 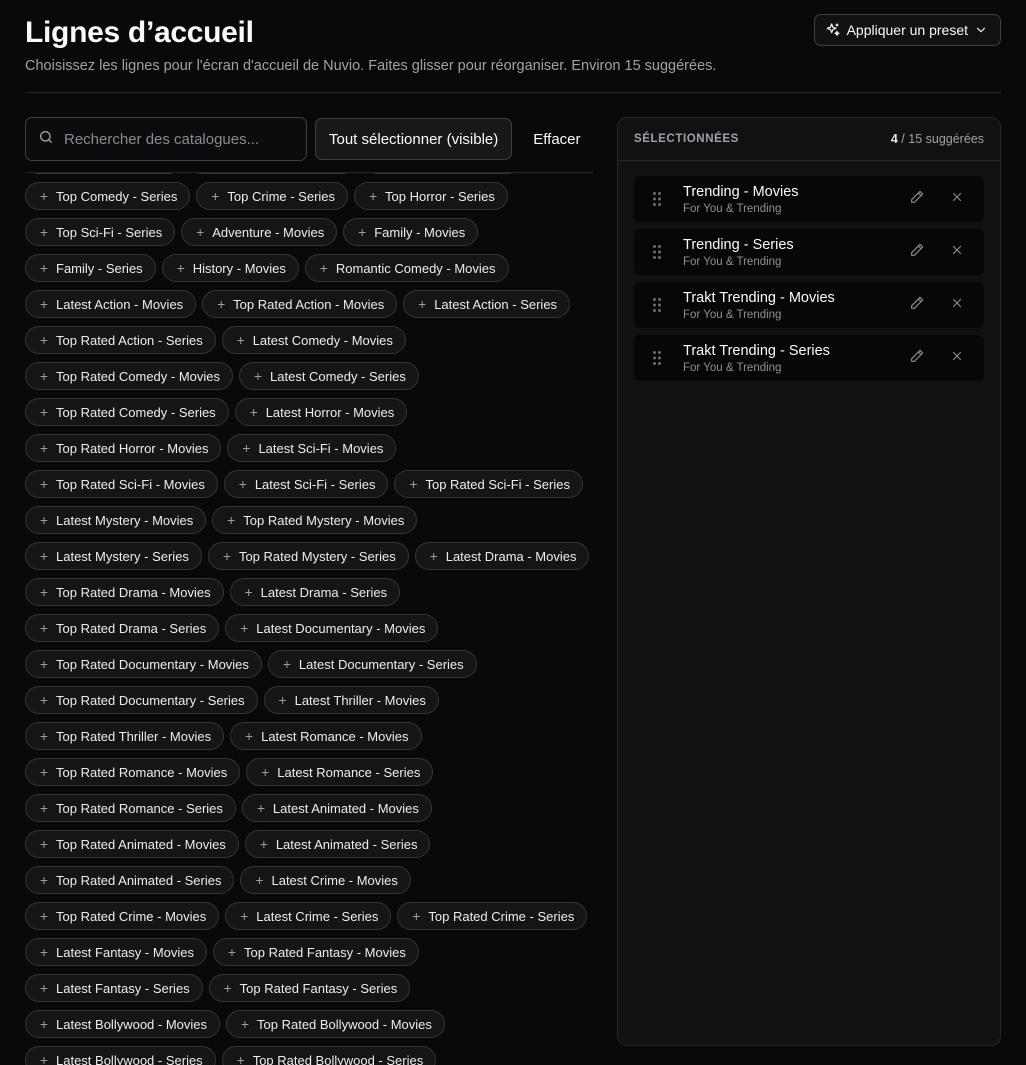 I want to click on catalog-chip: + Latest Drama - Series, so click(x=315, y=592).